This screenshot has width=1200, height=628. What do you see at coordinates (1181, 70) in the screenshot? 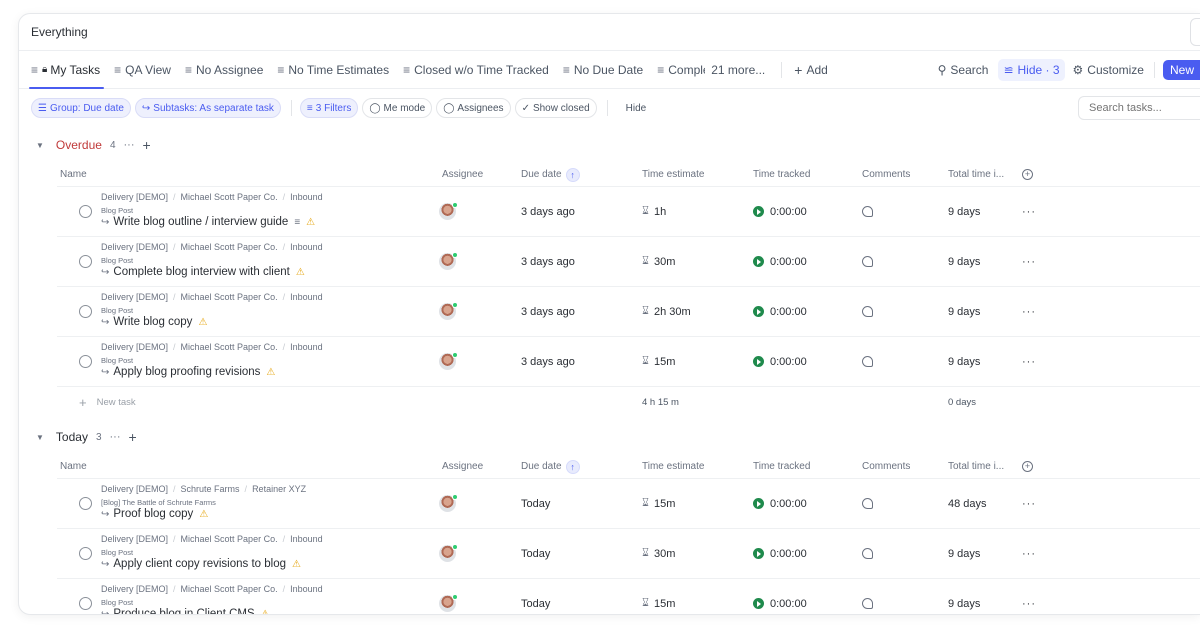
I see `new-task-button: New` at bounding box center [1181, 70].